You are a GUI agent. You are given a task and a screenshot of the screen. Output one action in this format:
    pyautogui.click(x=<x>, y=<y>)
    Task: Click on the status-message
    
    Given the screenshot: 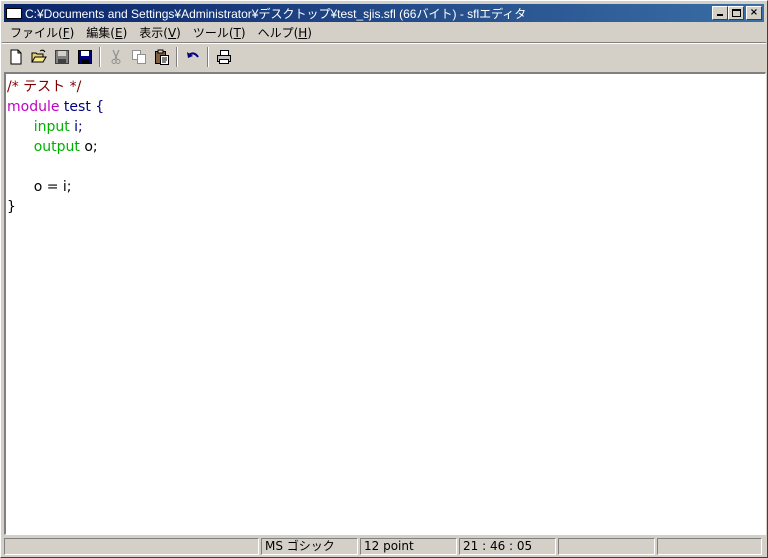 What is the action you would take?
    pyautogui.click(x=131, y=546)
    